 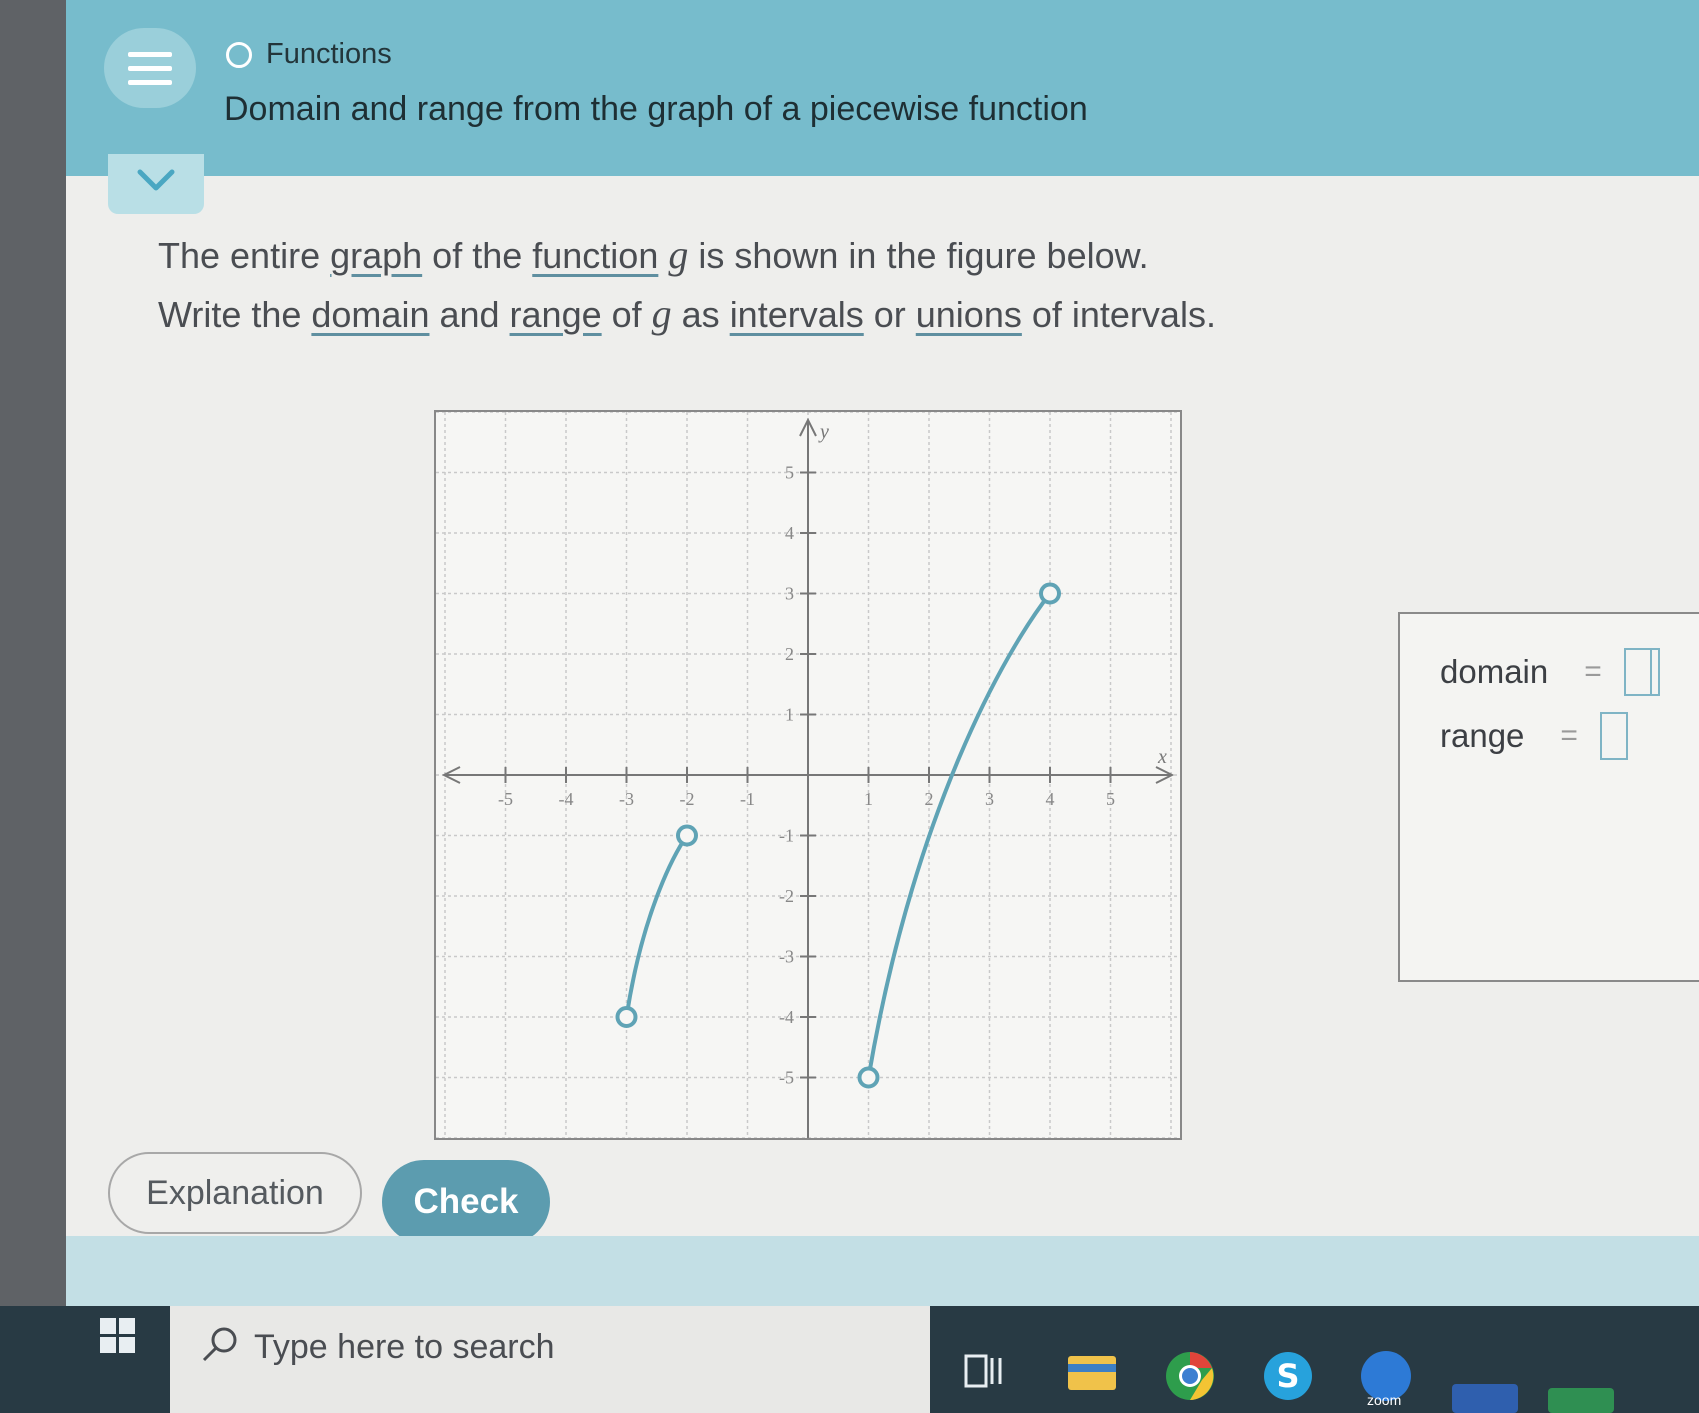 I want to click on y-tick-label: -3, so click(x=786, y=957).